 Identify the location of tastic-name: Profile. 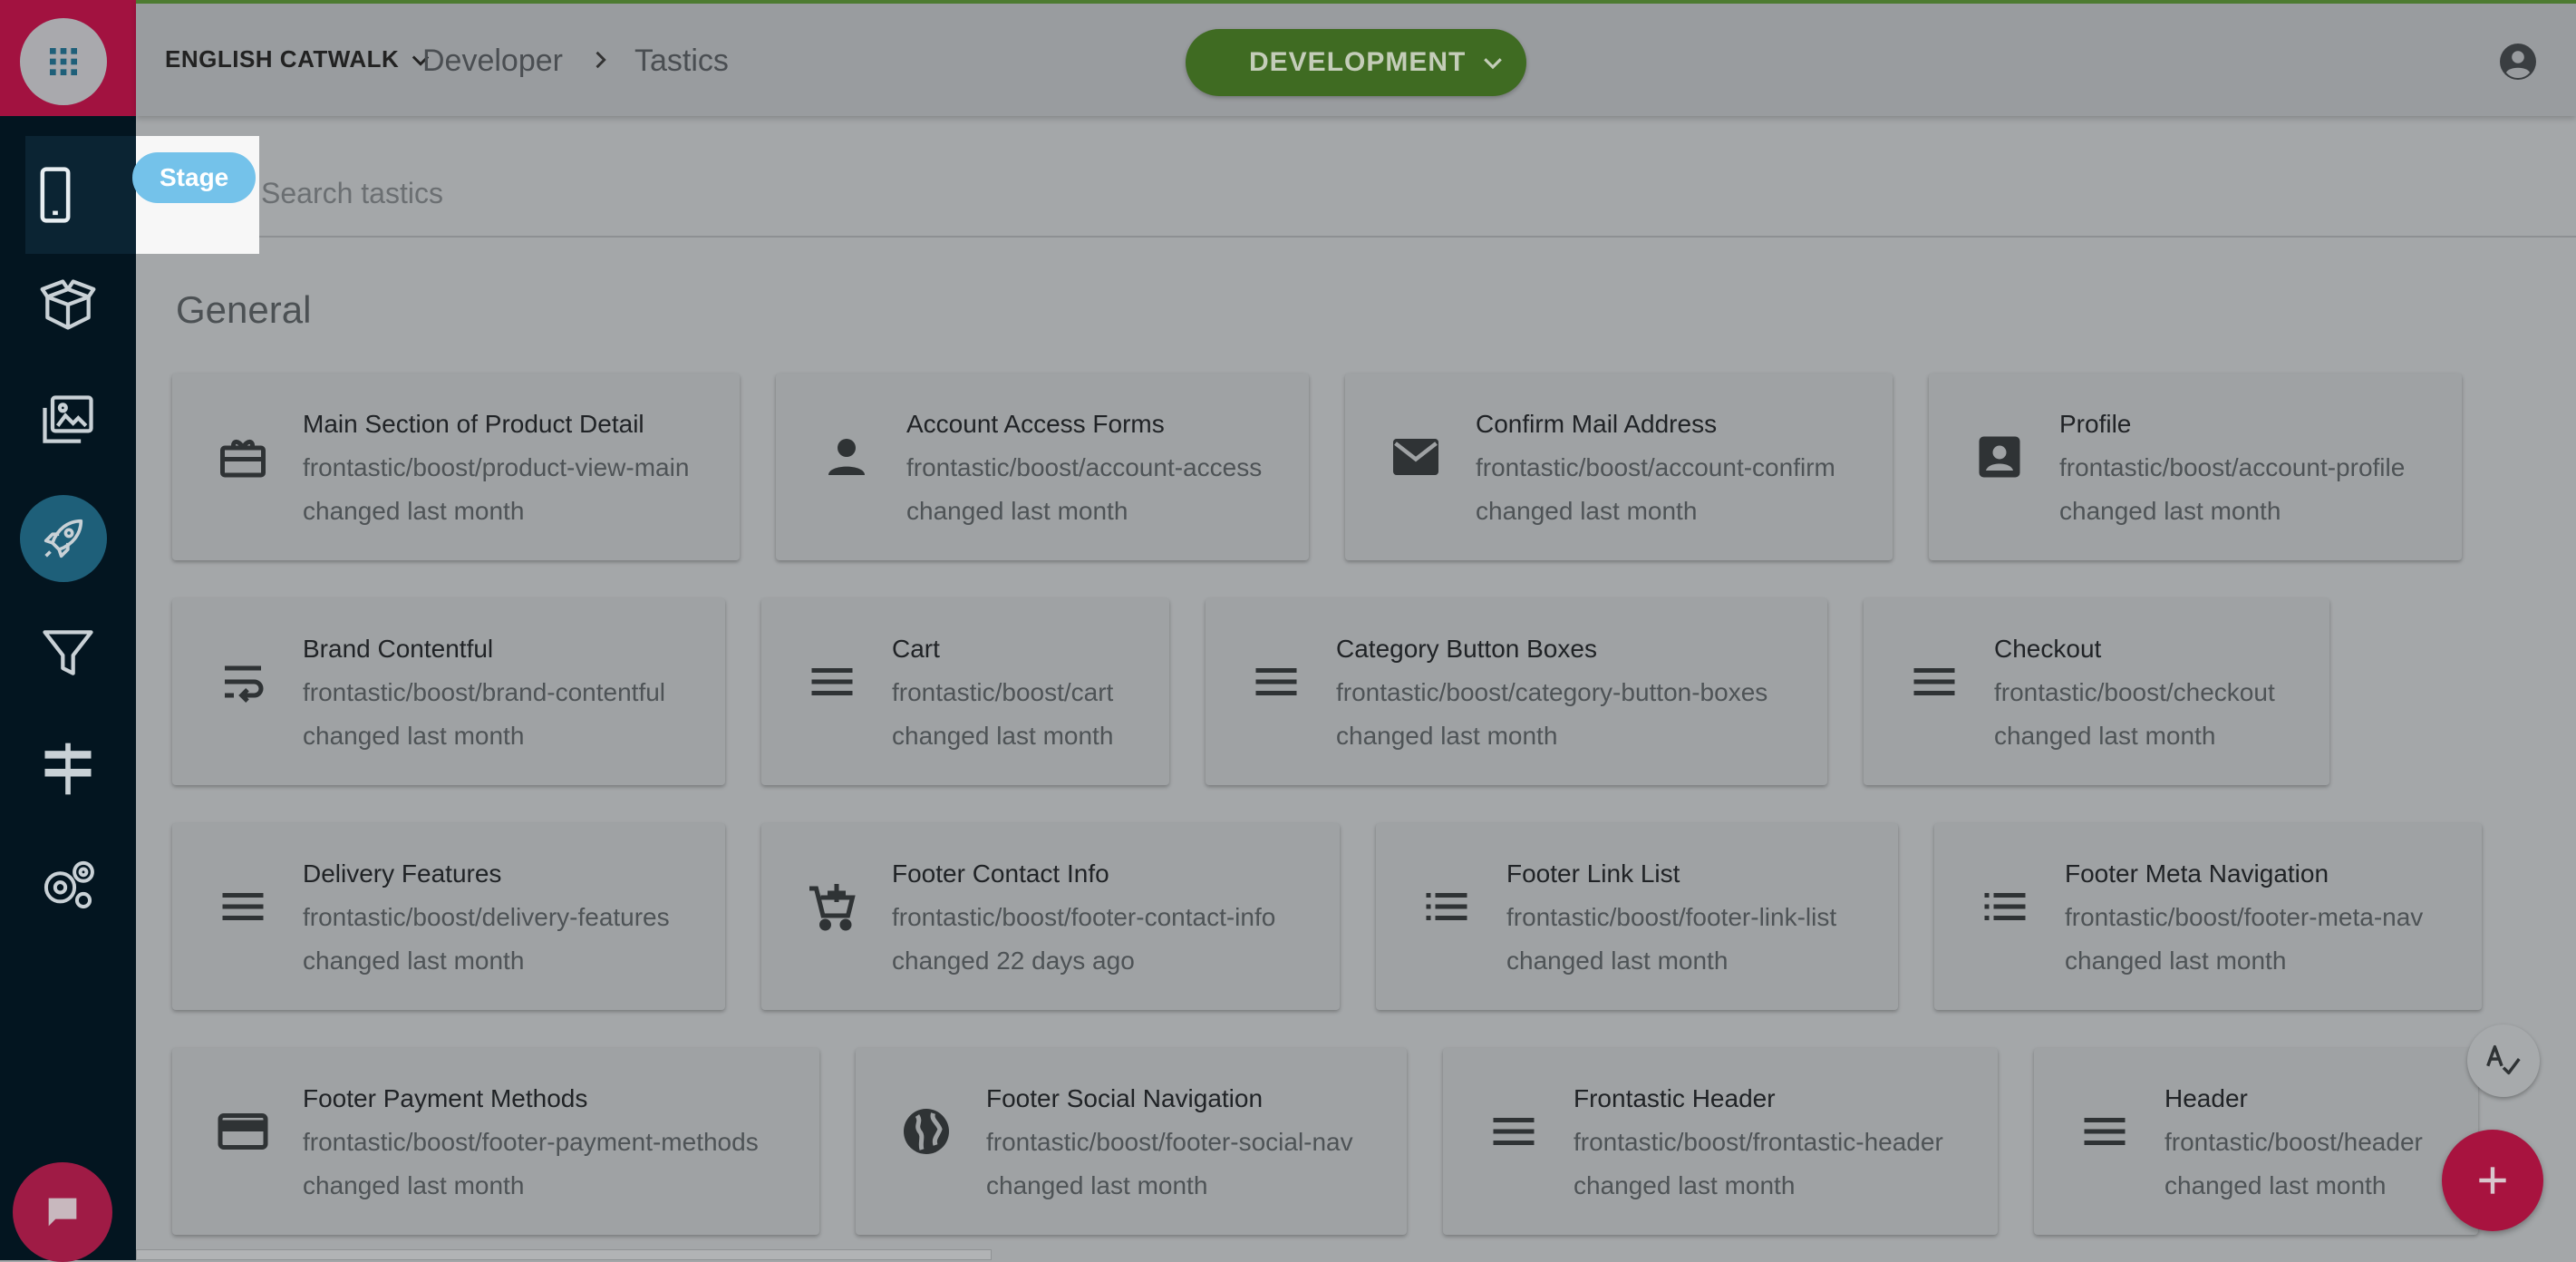
(2095, 424).